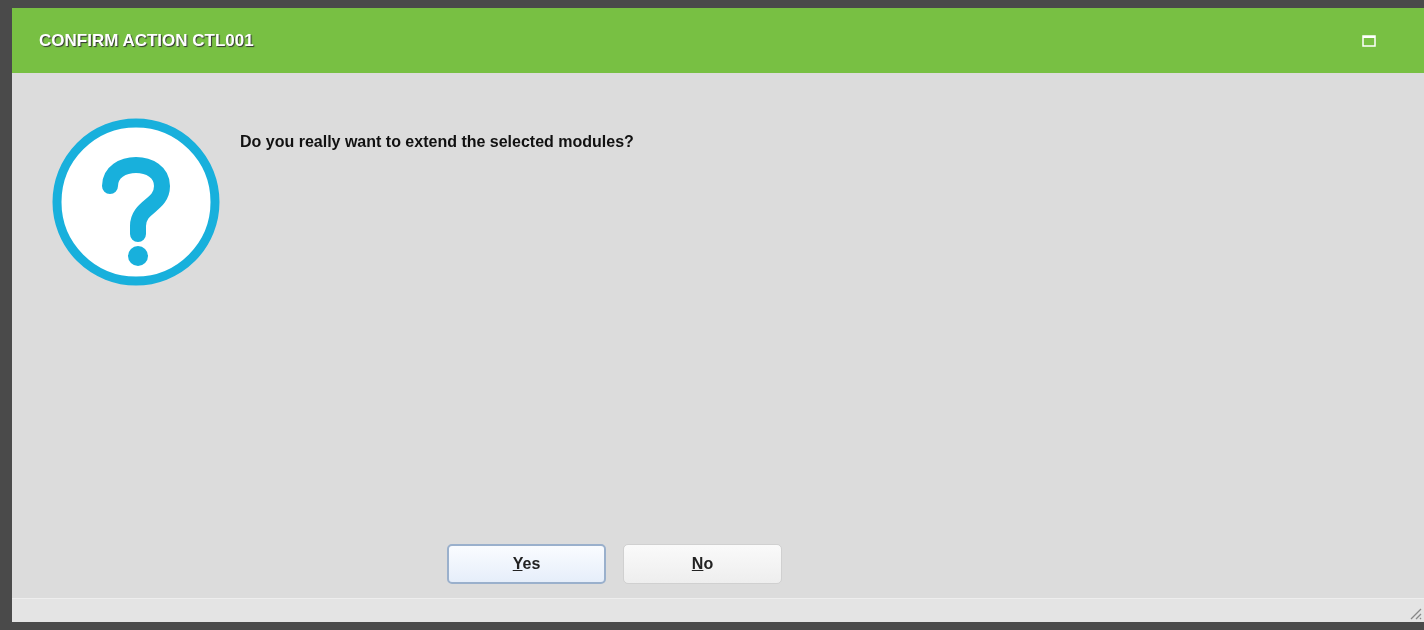 The image size is (1424, 630). What do you see at coordinates (1369, 40) in the screenshot?
I see `maximize-icon` at bounding box center [1369, 40].